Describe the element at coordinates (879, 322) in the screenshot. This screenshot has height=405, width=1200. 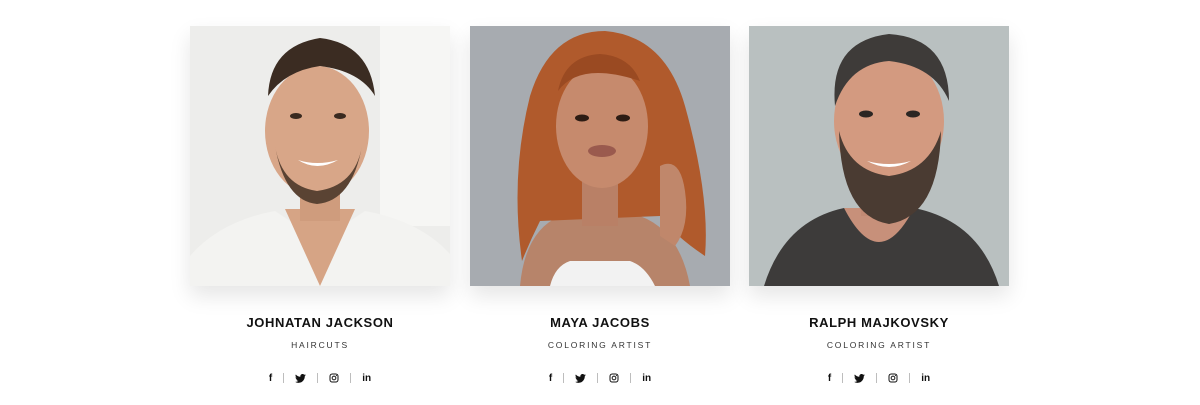
I see `team-member-name: RALPH MAJKOVSKY` at that location.